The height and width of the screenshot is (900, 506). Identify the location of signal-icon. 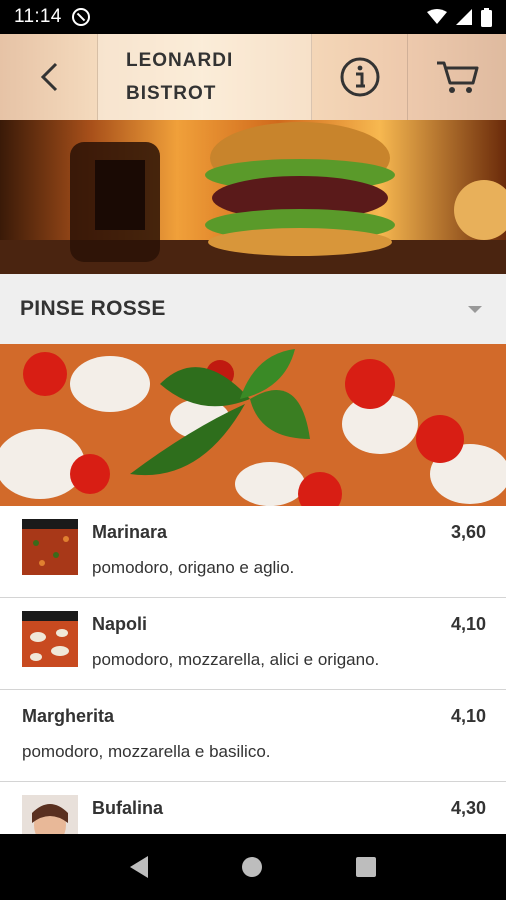
(464, 17).